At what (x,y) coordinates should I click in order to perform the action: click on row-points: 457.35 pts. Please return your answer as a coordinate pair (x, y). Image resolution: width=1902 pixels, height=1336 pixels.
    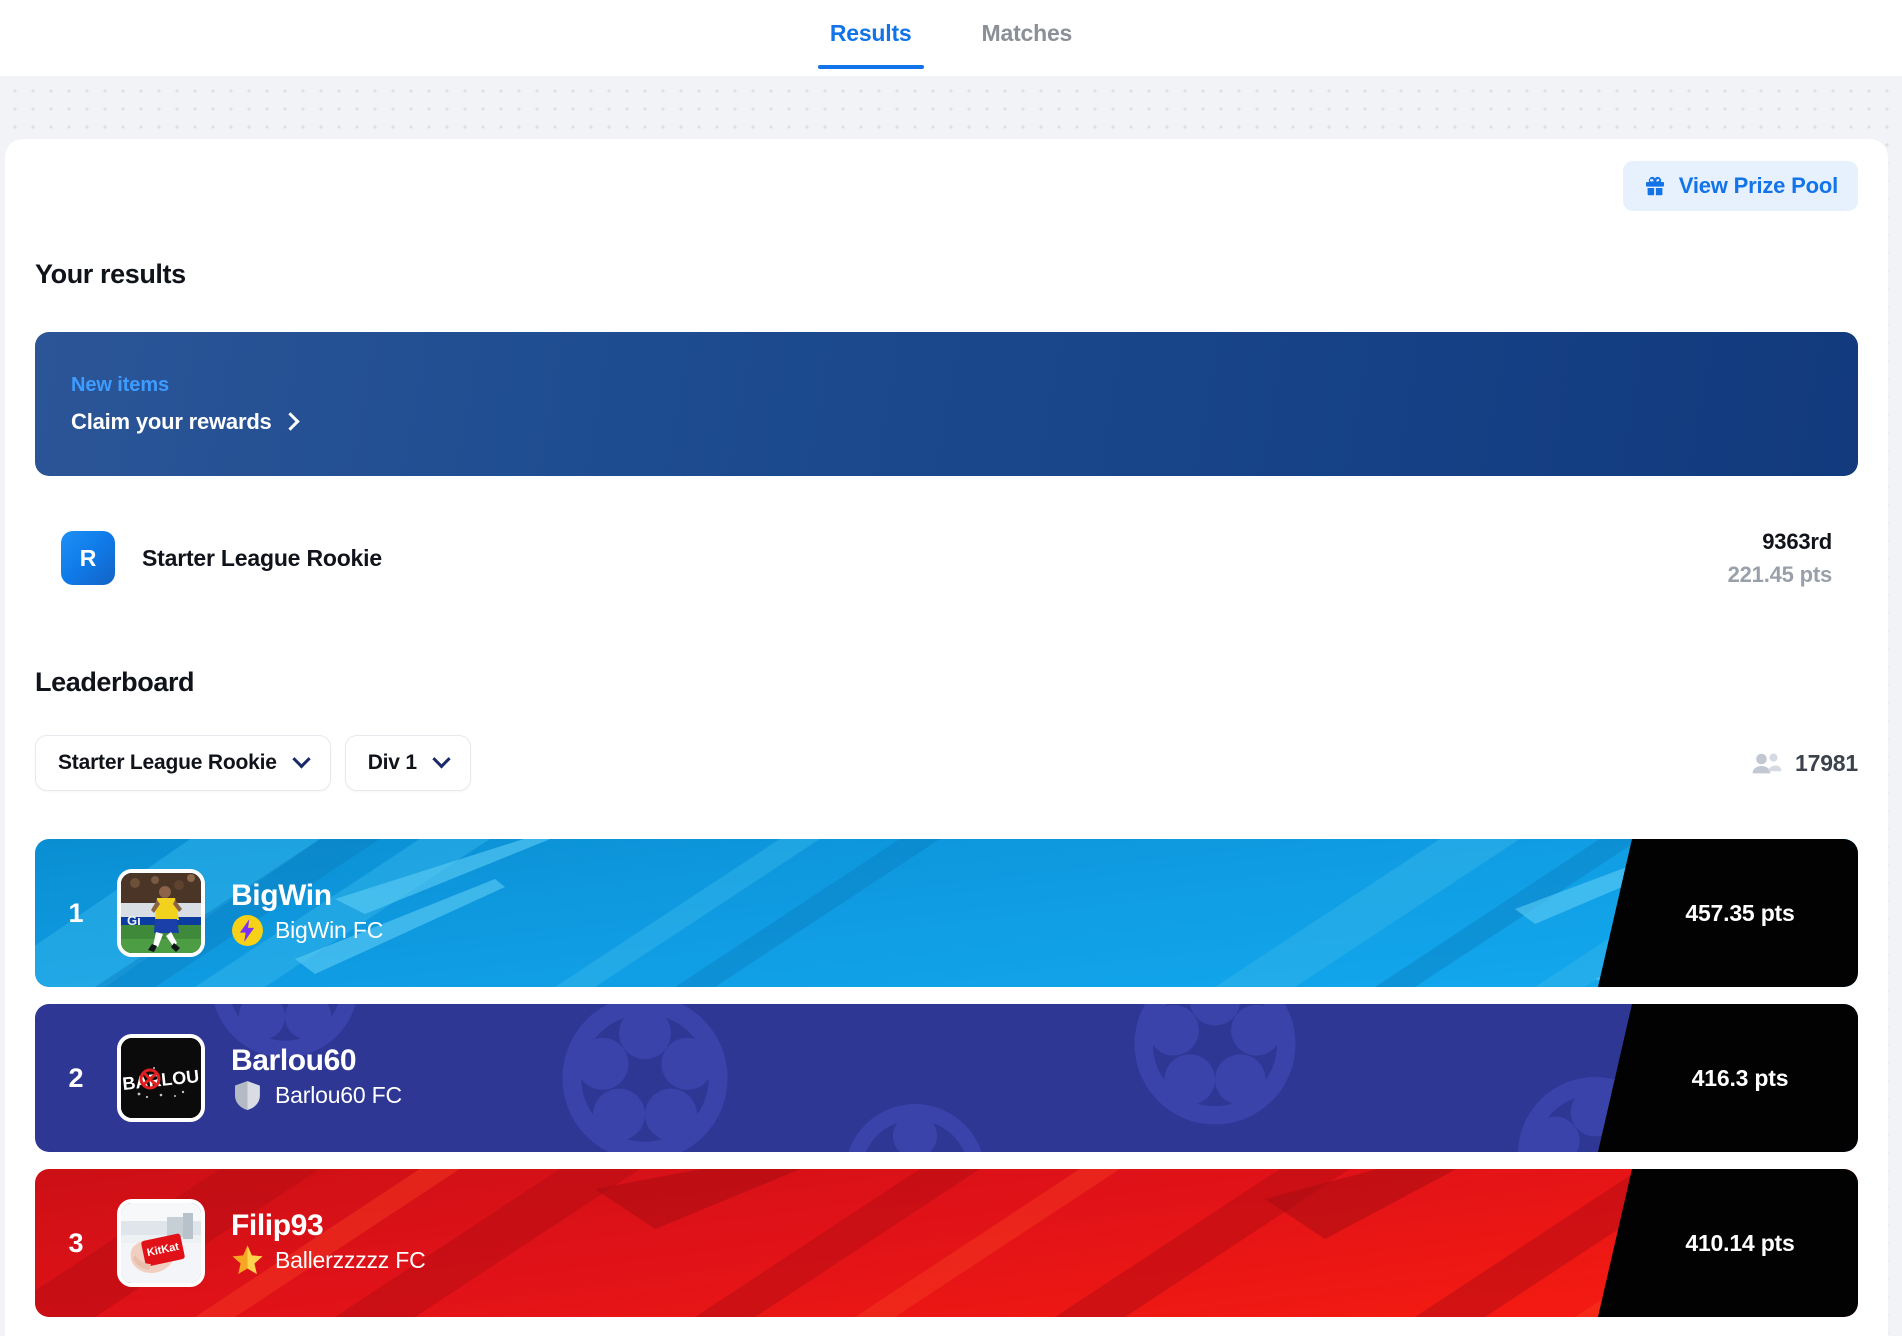
    Looking at the image, I should click on (1740, 912).